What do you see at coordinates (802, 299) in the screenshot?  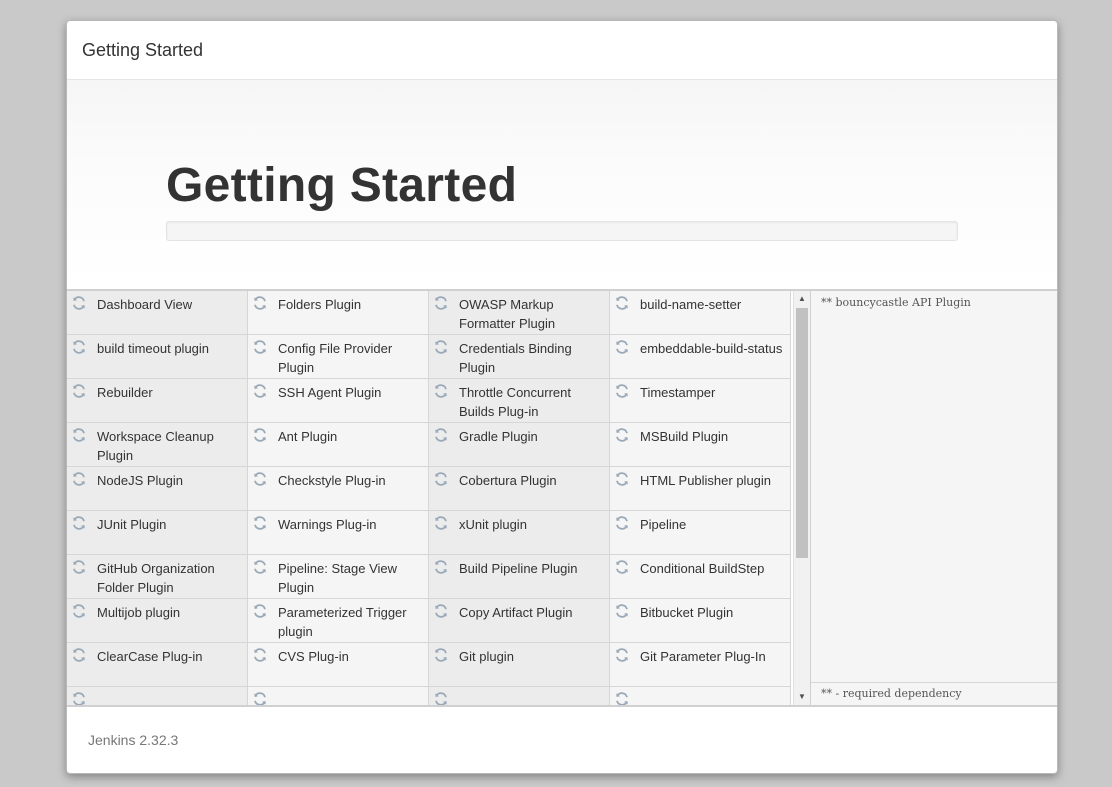 I see `scroll-up-arrow-icon: ▲` at bounding box center [802, 299].